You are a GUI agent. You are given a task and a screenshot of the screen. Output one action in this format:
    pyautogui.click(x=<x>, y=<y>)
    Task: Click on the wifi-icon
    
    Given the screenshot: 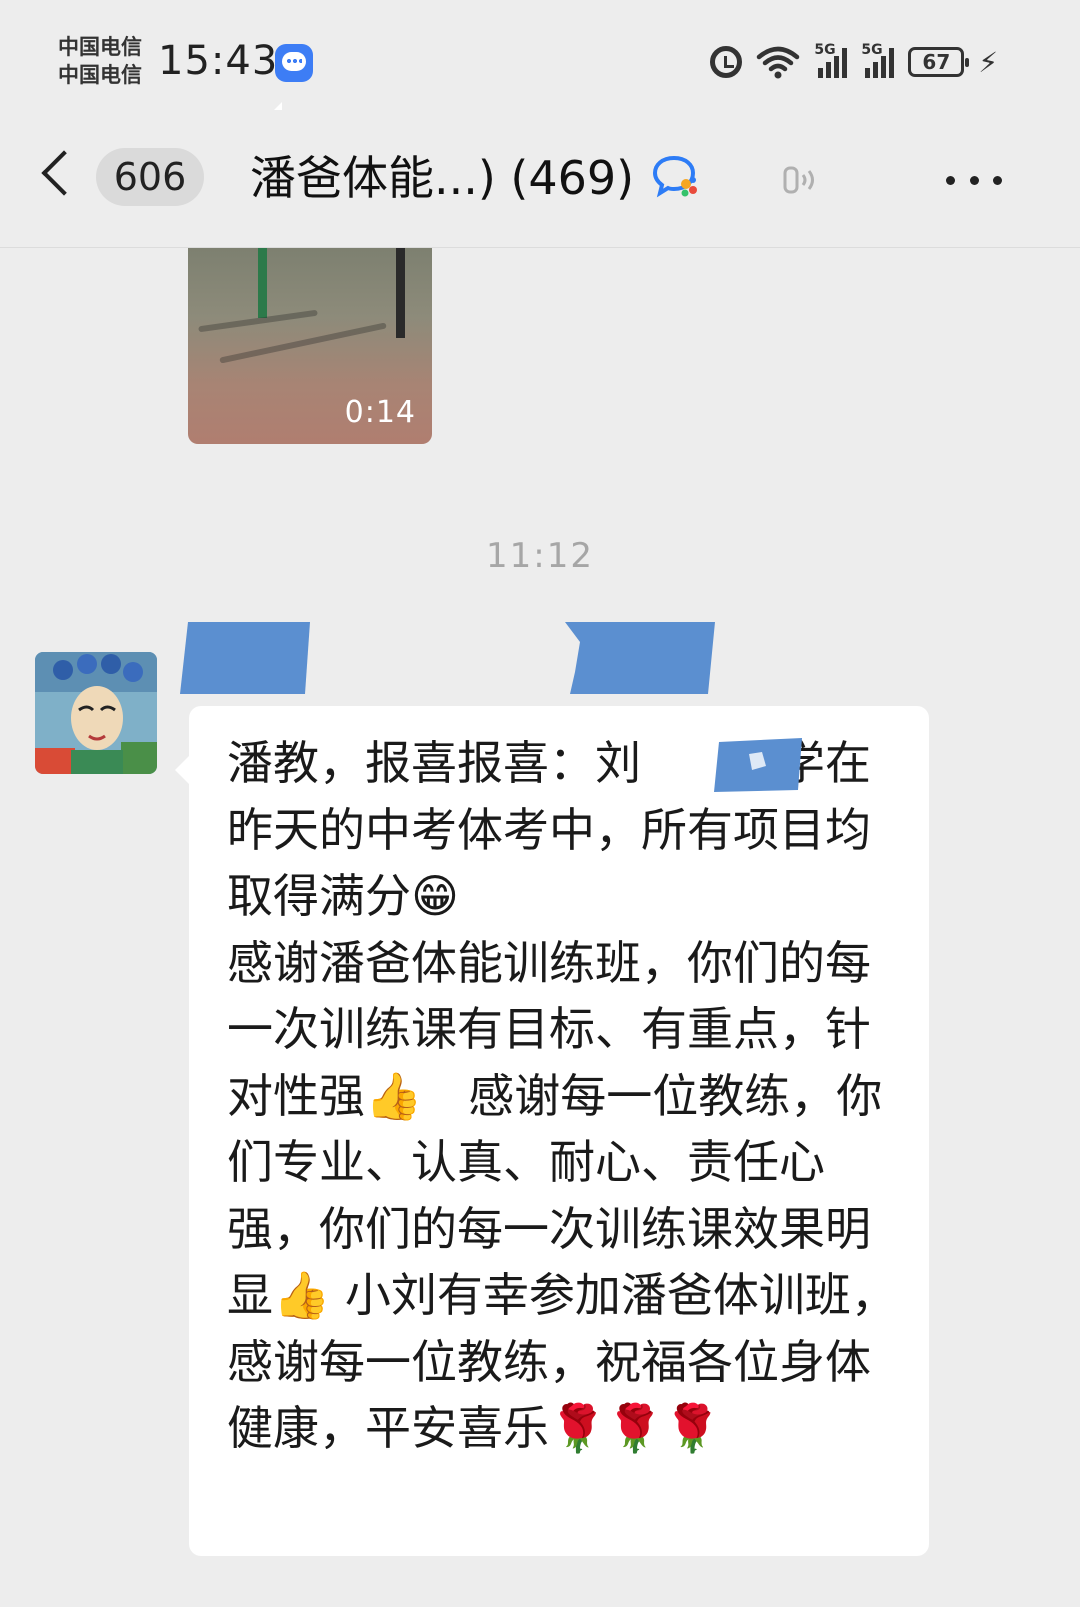 What is the action you would take?
    pyautogui.click(x=778, y=62)
    